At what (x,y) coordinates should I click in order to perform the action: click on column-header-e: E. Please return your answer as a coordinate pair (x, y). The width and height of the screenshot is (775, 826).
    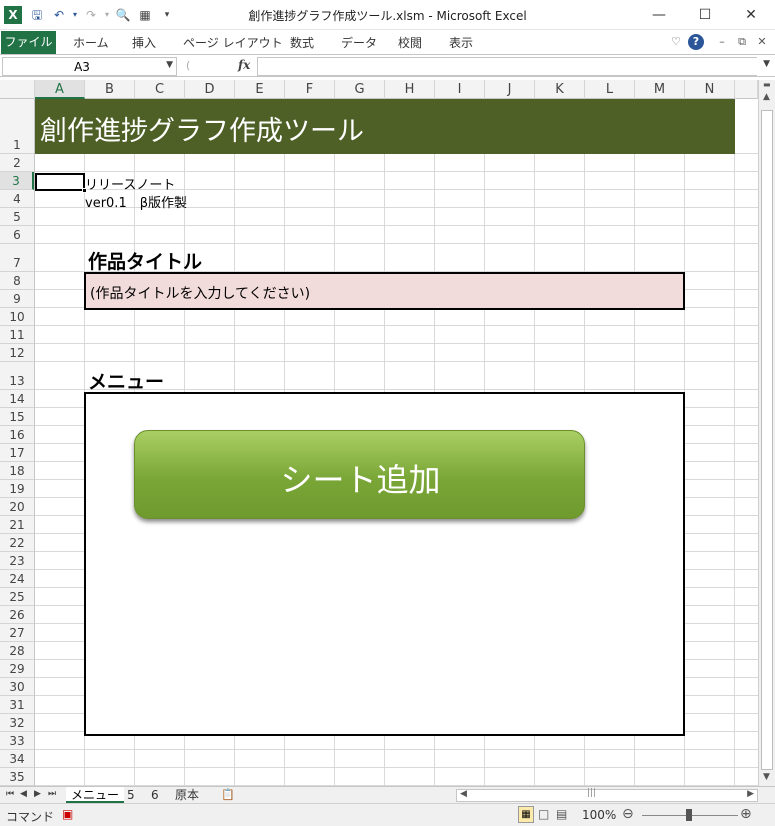
    Looking at the image, I should click on (260, 89).